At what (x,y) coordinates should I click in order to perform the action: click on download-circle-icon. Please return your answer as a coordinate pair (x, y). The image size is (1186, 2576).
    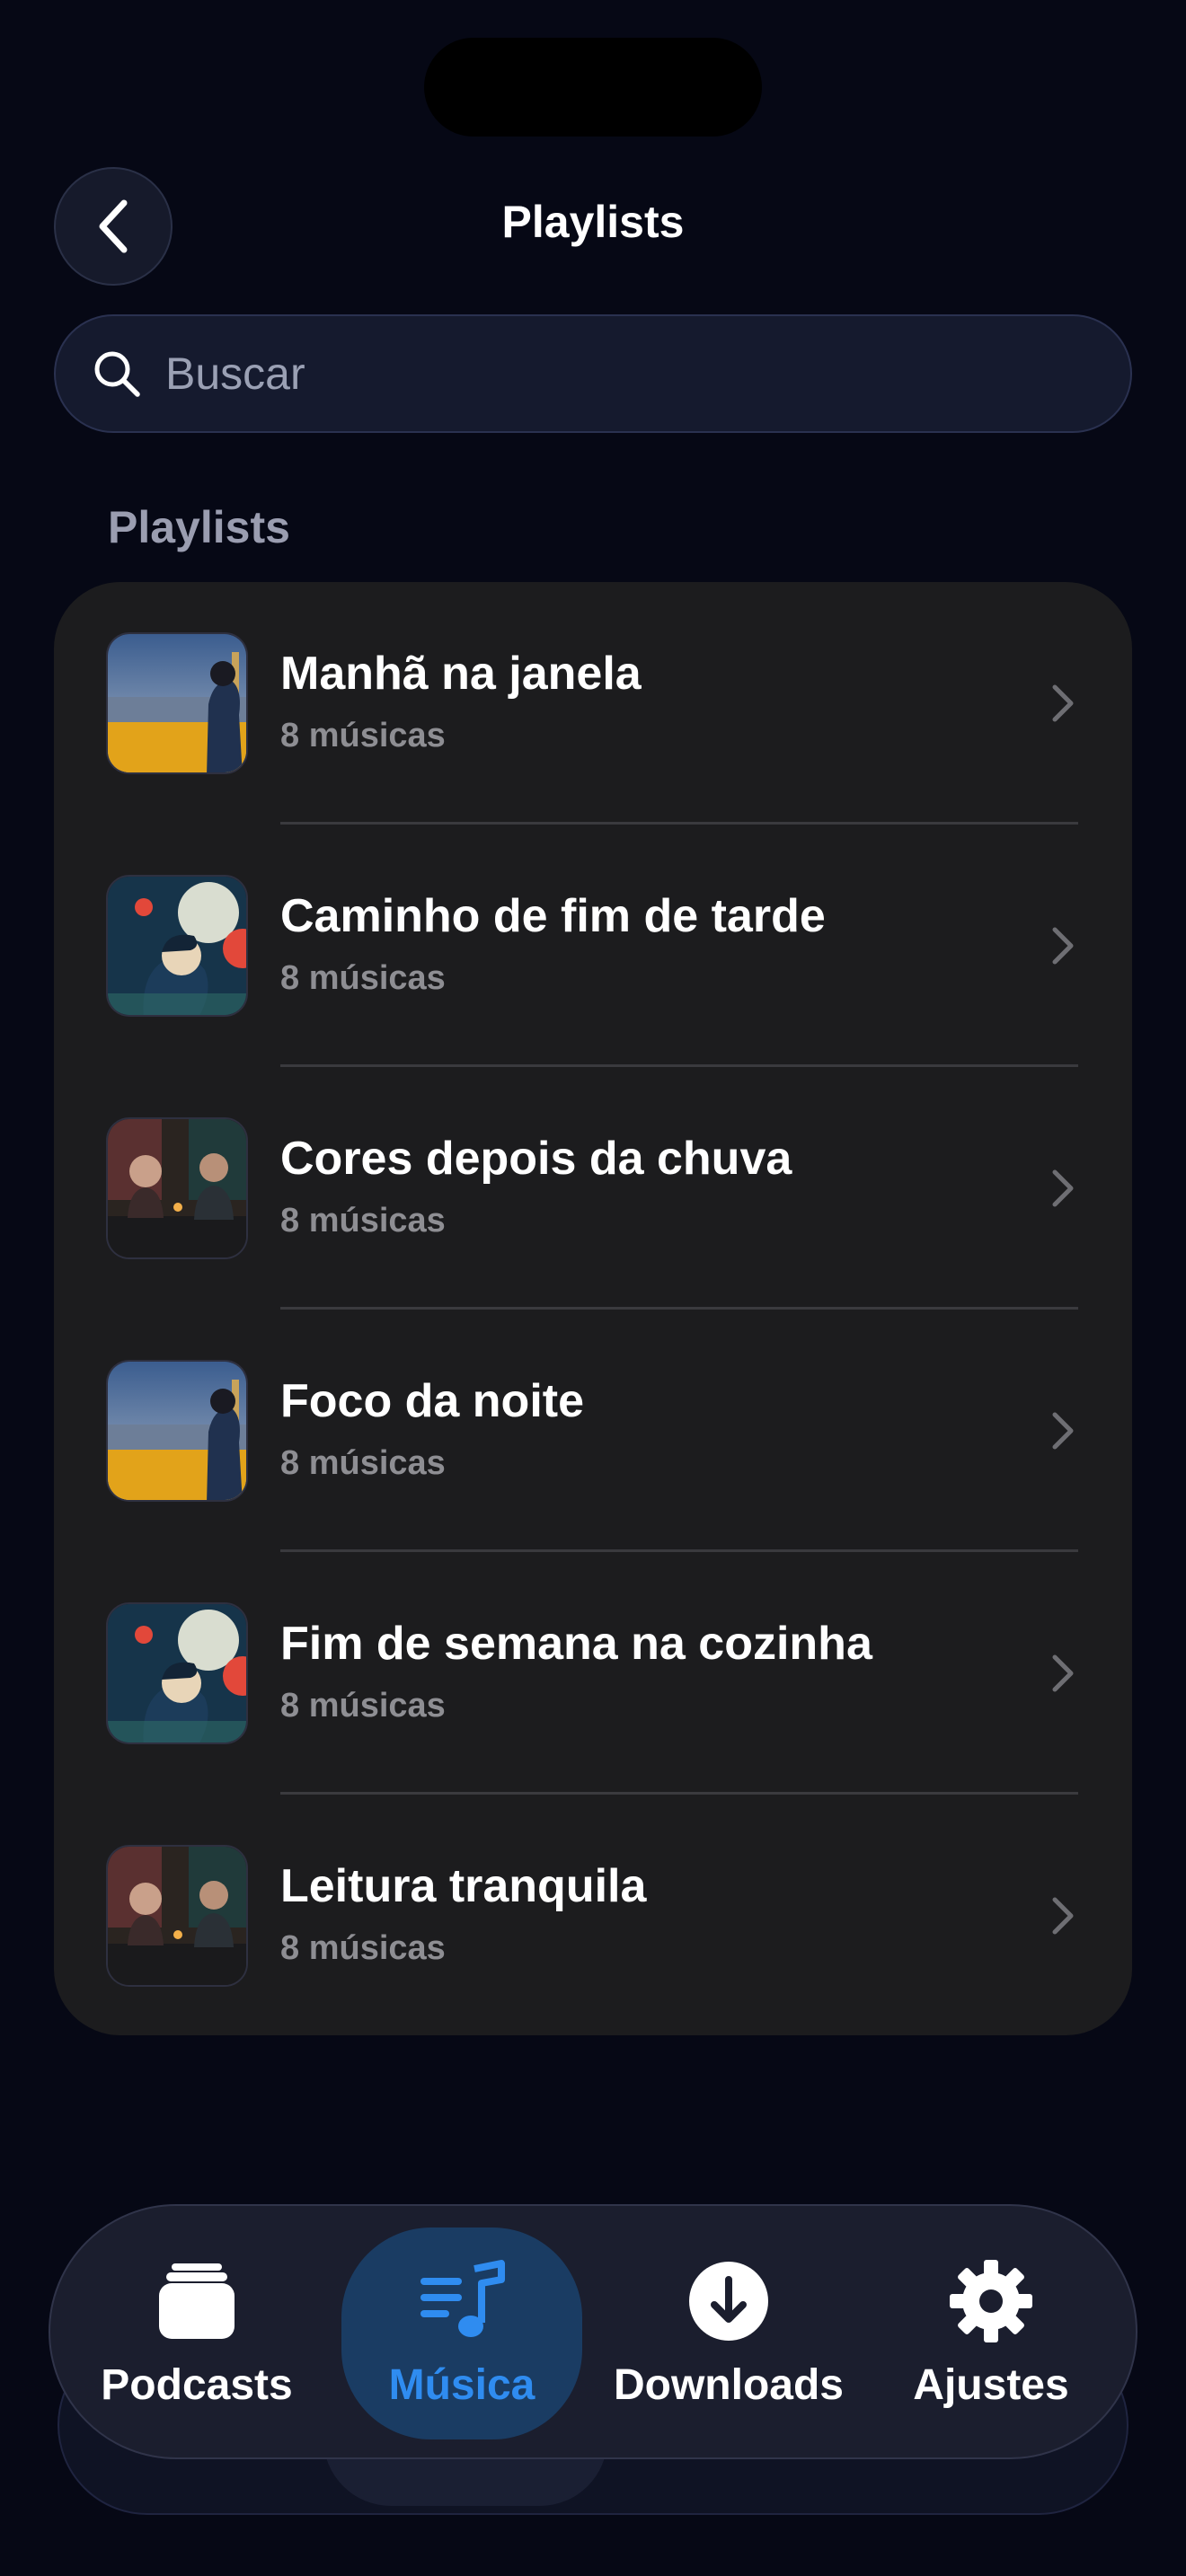
    Looking at the image, I should click on (728, 2301).